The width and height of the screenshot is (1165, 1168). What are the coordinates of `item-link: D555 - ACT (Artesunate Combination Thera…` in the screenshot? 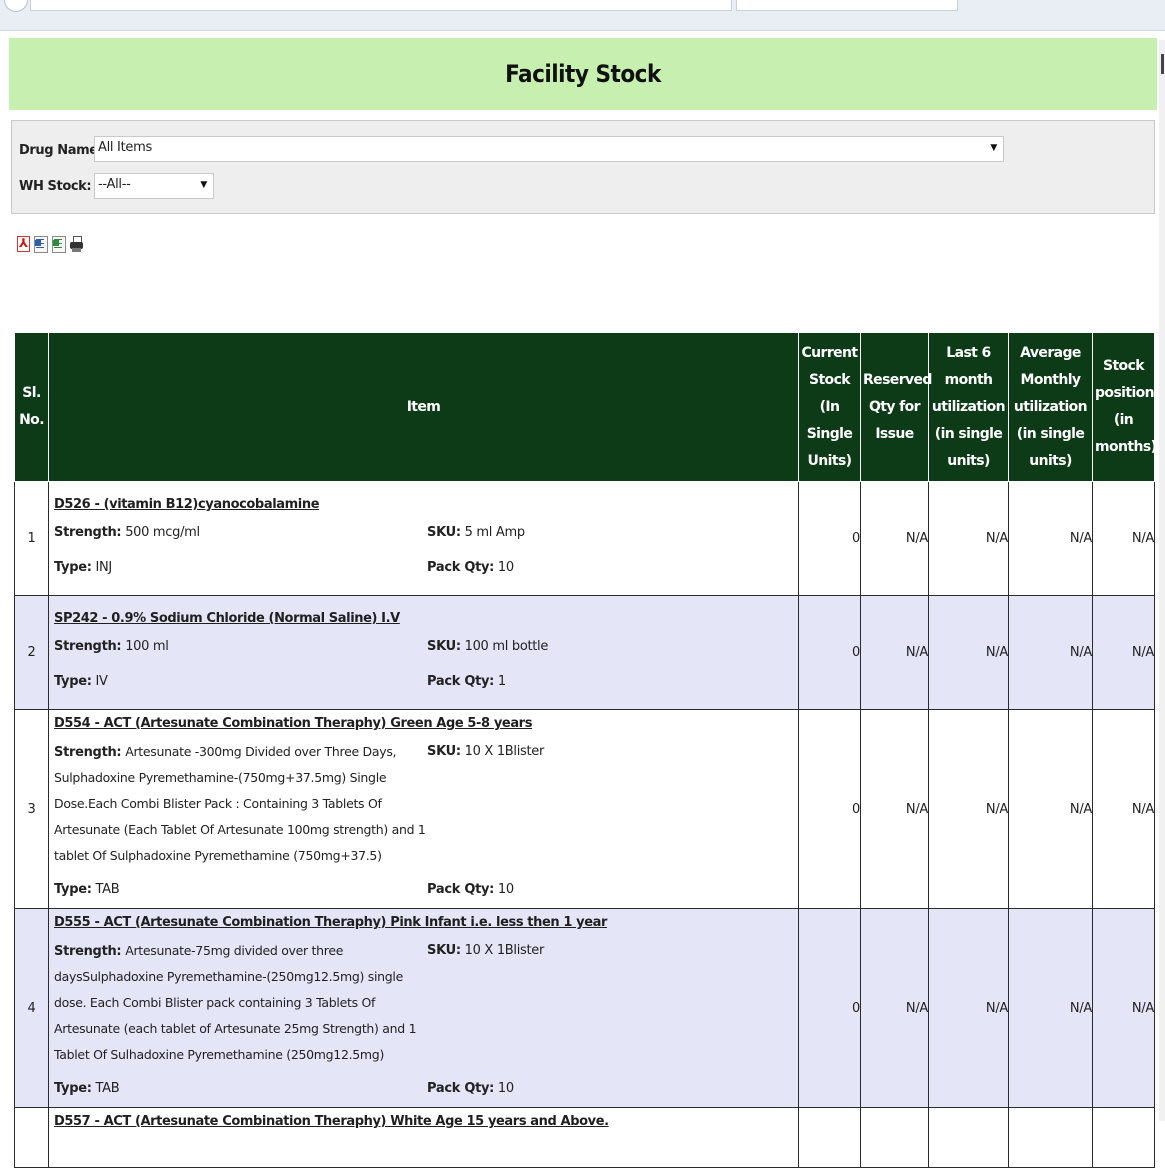 It's located at (330, 922).